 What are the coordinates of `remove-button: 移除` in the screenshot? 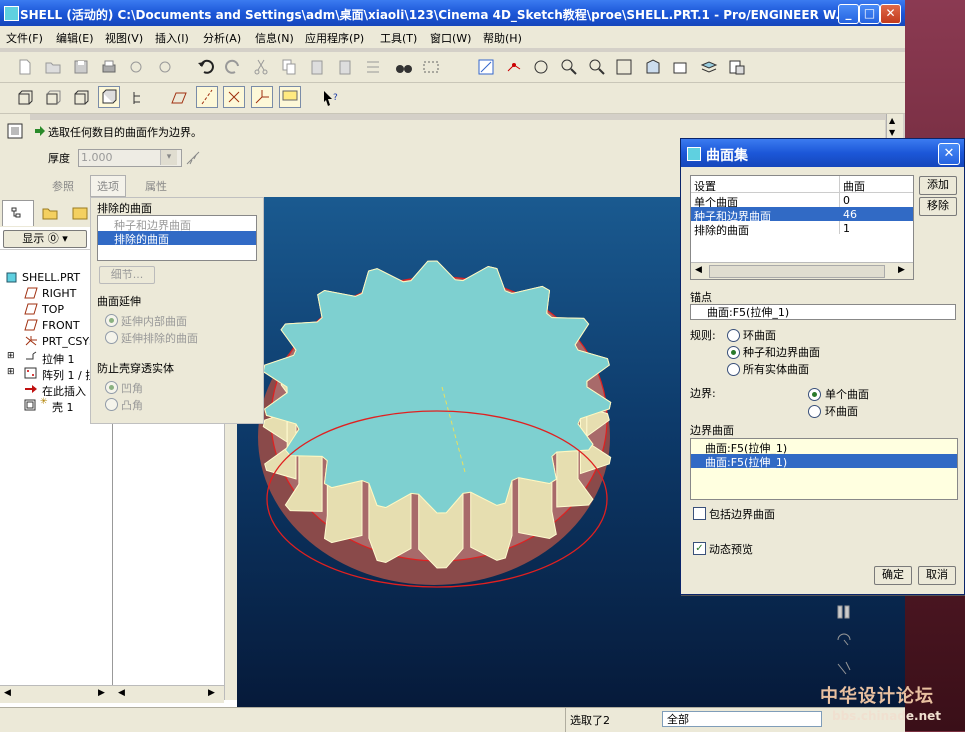 It's located at (938, 206).